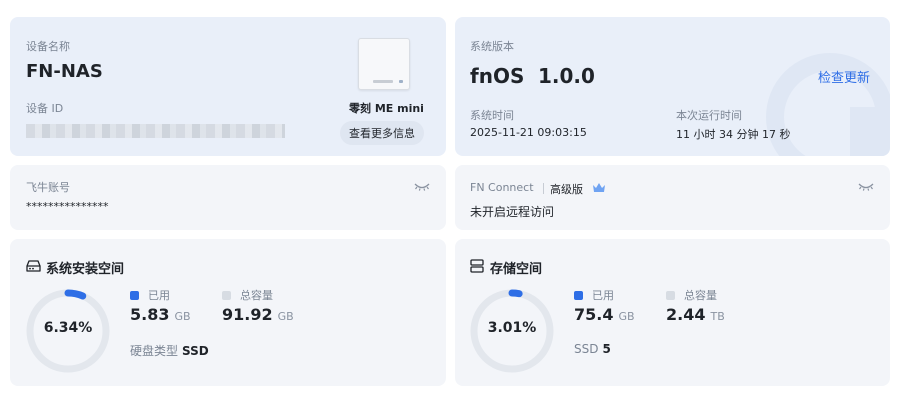  What do you see at coordinates (48, 46) in the screenshot?
I see `device-name-label: 设备名称` at bounding box center [48, 46].